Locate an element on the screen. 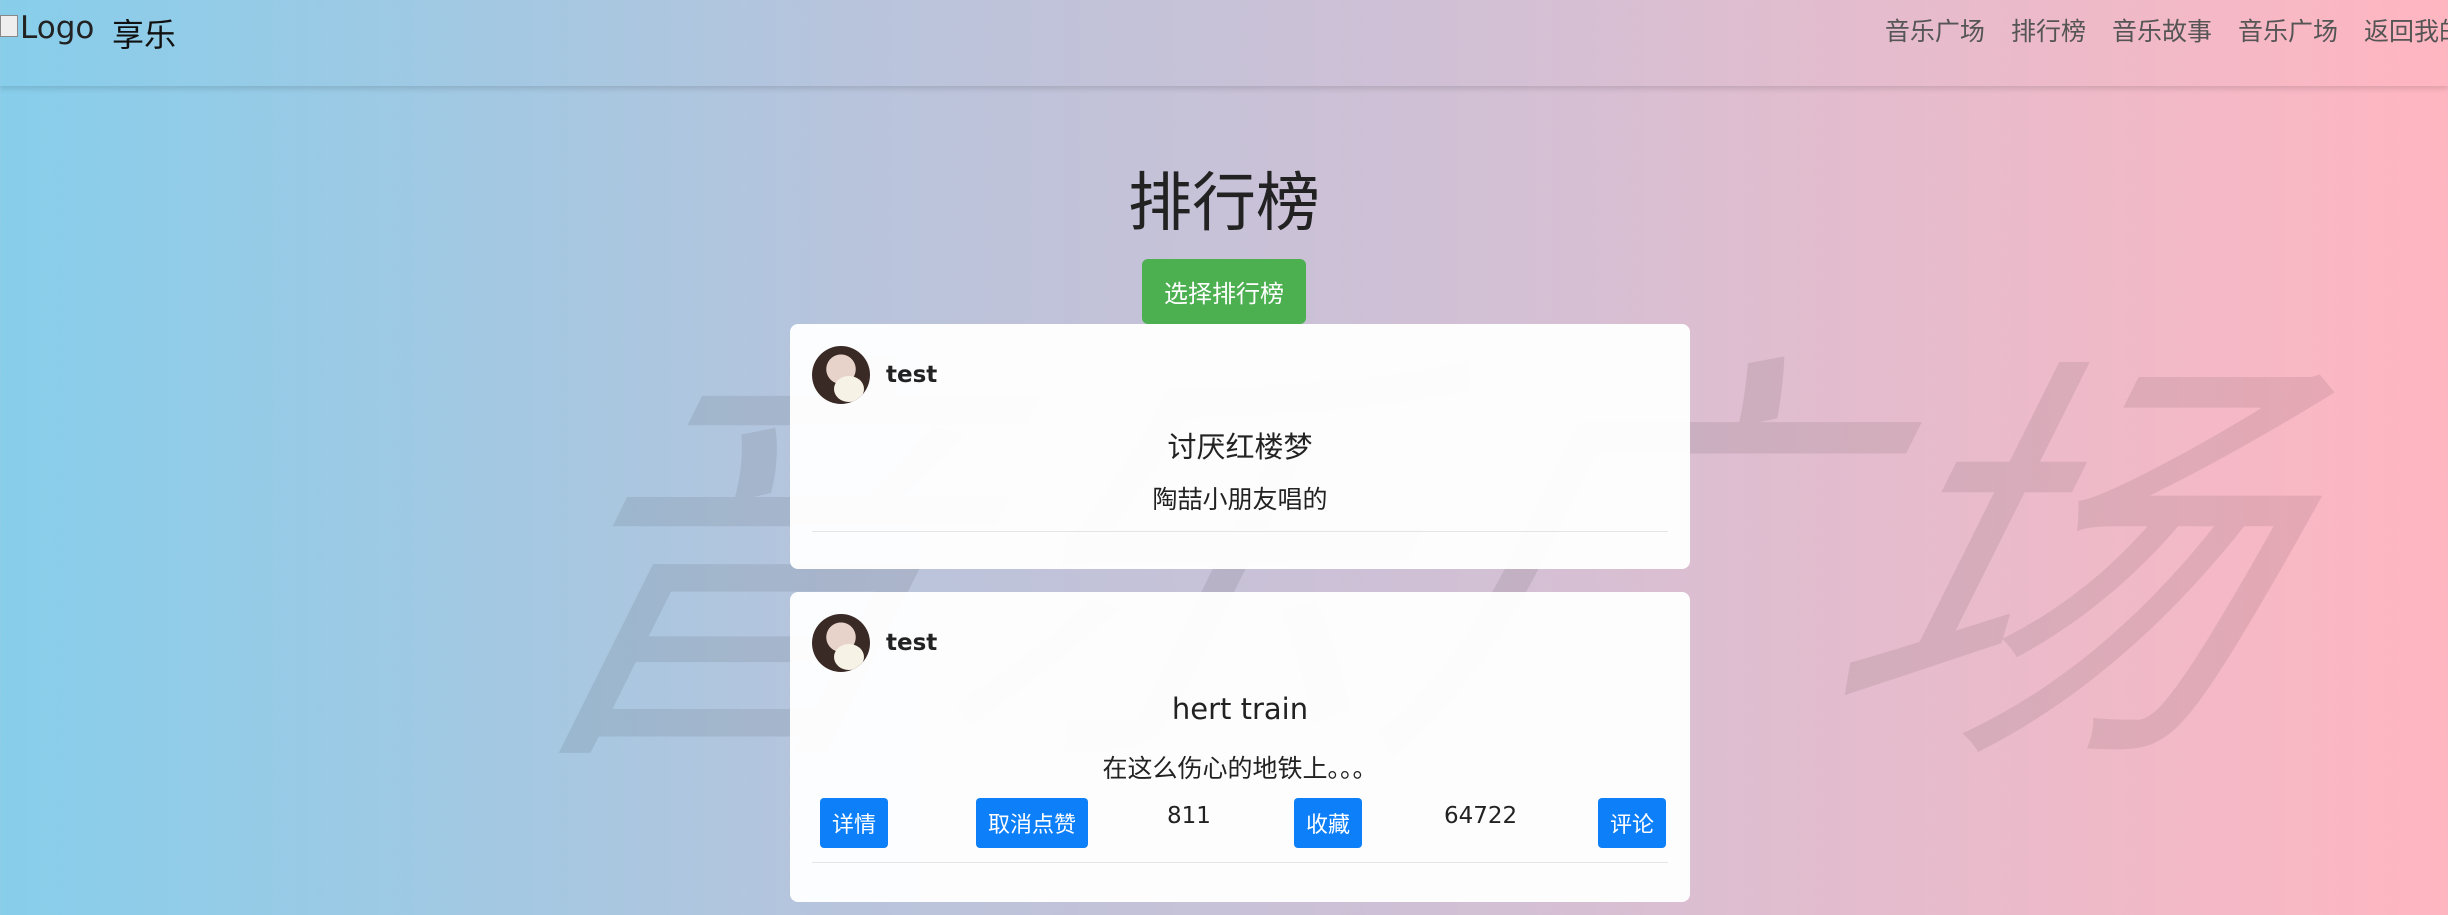  nav-links: 音乐广场 排行榜 音乐故事 音乐广场 返回我的 is located at coordinates (2166, 30).